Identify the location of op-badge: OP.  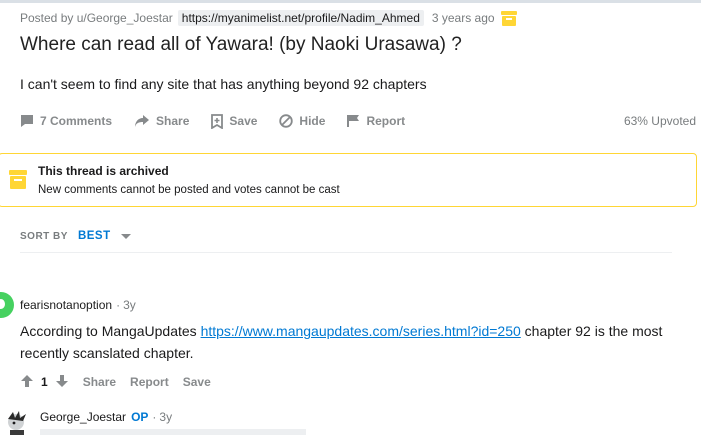
(140, 417).